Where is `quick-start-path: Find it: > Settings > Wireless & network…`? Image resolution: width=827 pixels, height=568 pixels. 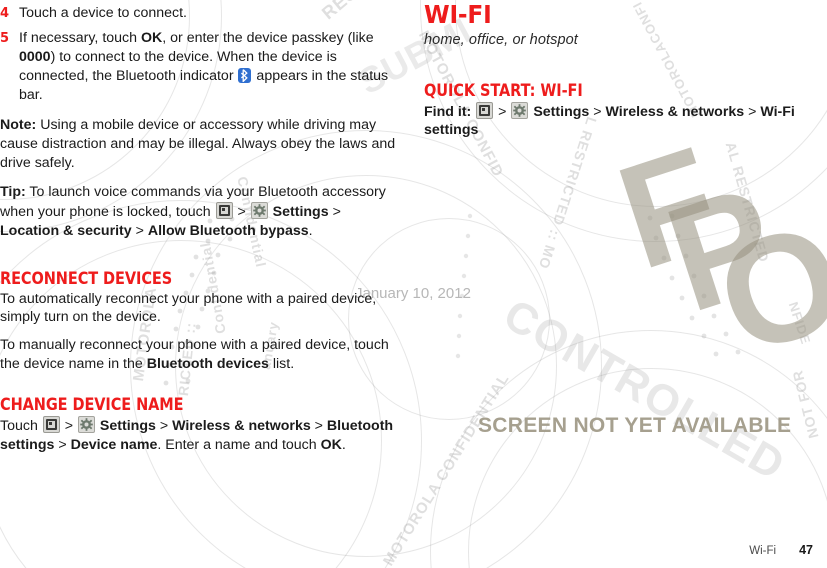 quick-start-path: Find it: > Settings > Wireless & network… is located at coordinates (609, 120).